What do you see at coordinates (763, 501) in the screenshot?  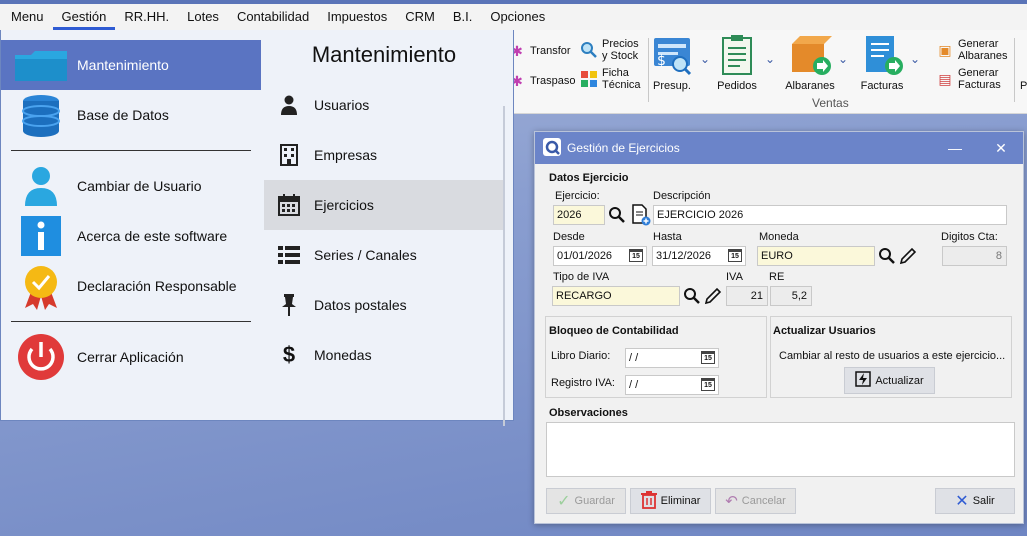 I see `cancelar-label: Cancelar` at bounding box center [763, 501].